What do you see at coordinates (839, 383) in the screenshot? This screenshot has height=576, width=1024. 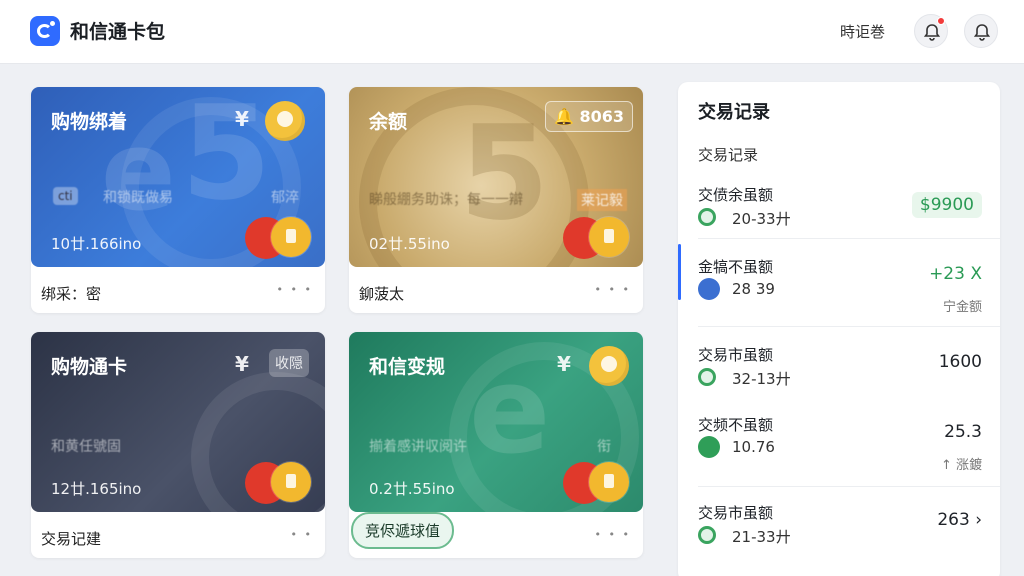 I see `transaction-row: 交易市虽额 32-13廾 1600` at bounding box center [839, 383].